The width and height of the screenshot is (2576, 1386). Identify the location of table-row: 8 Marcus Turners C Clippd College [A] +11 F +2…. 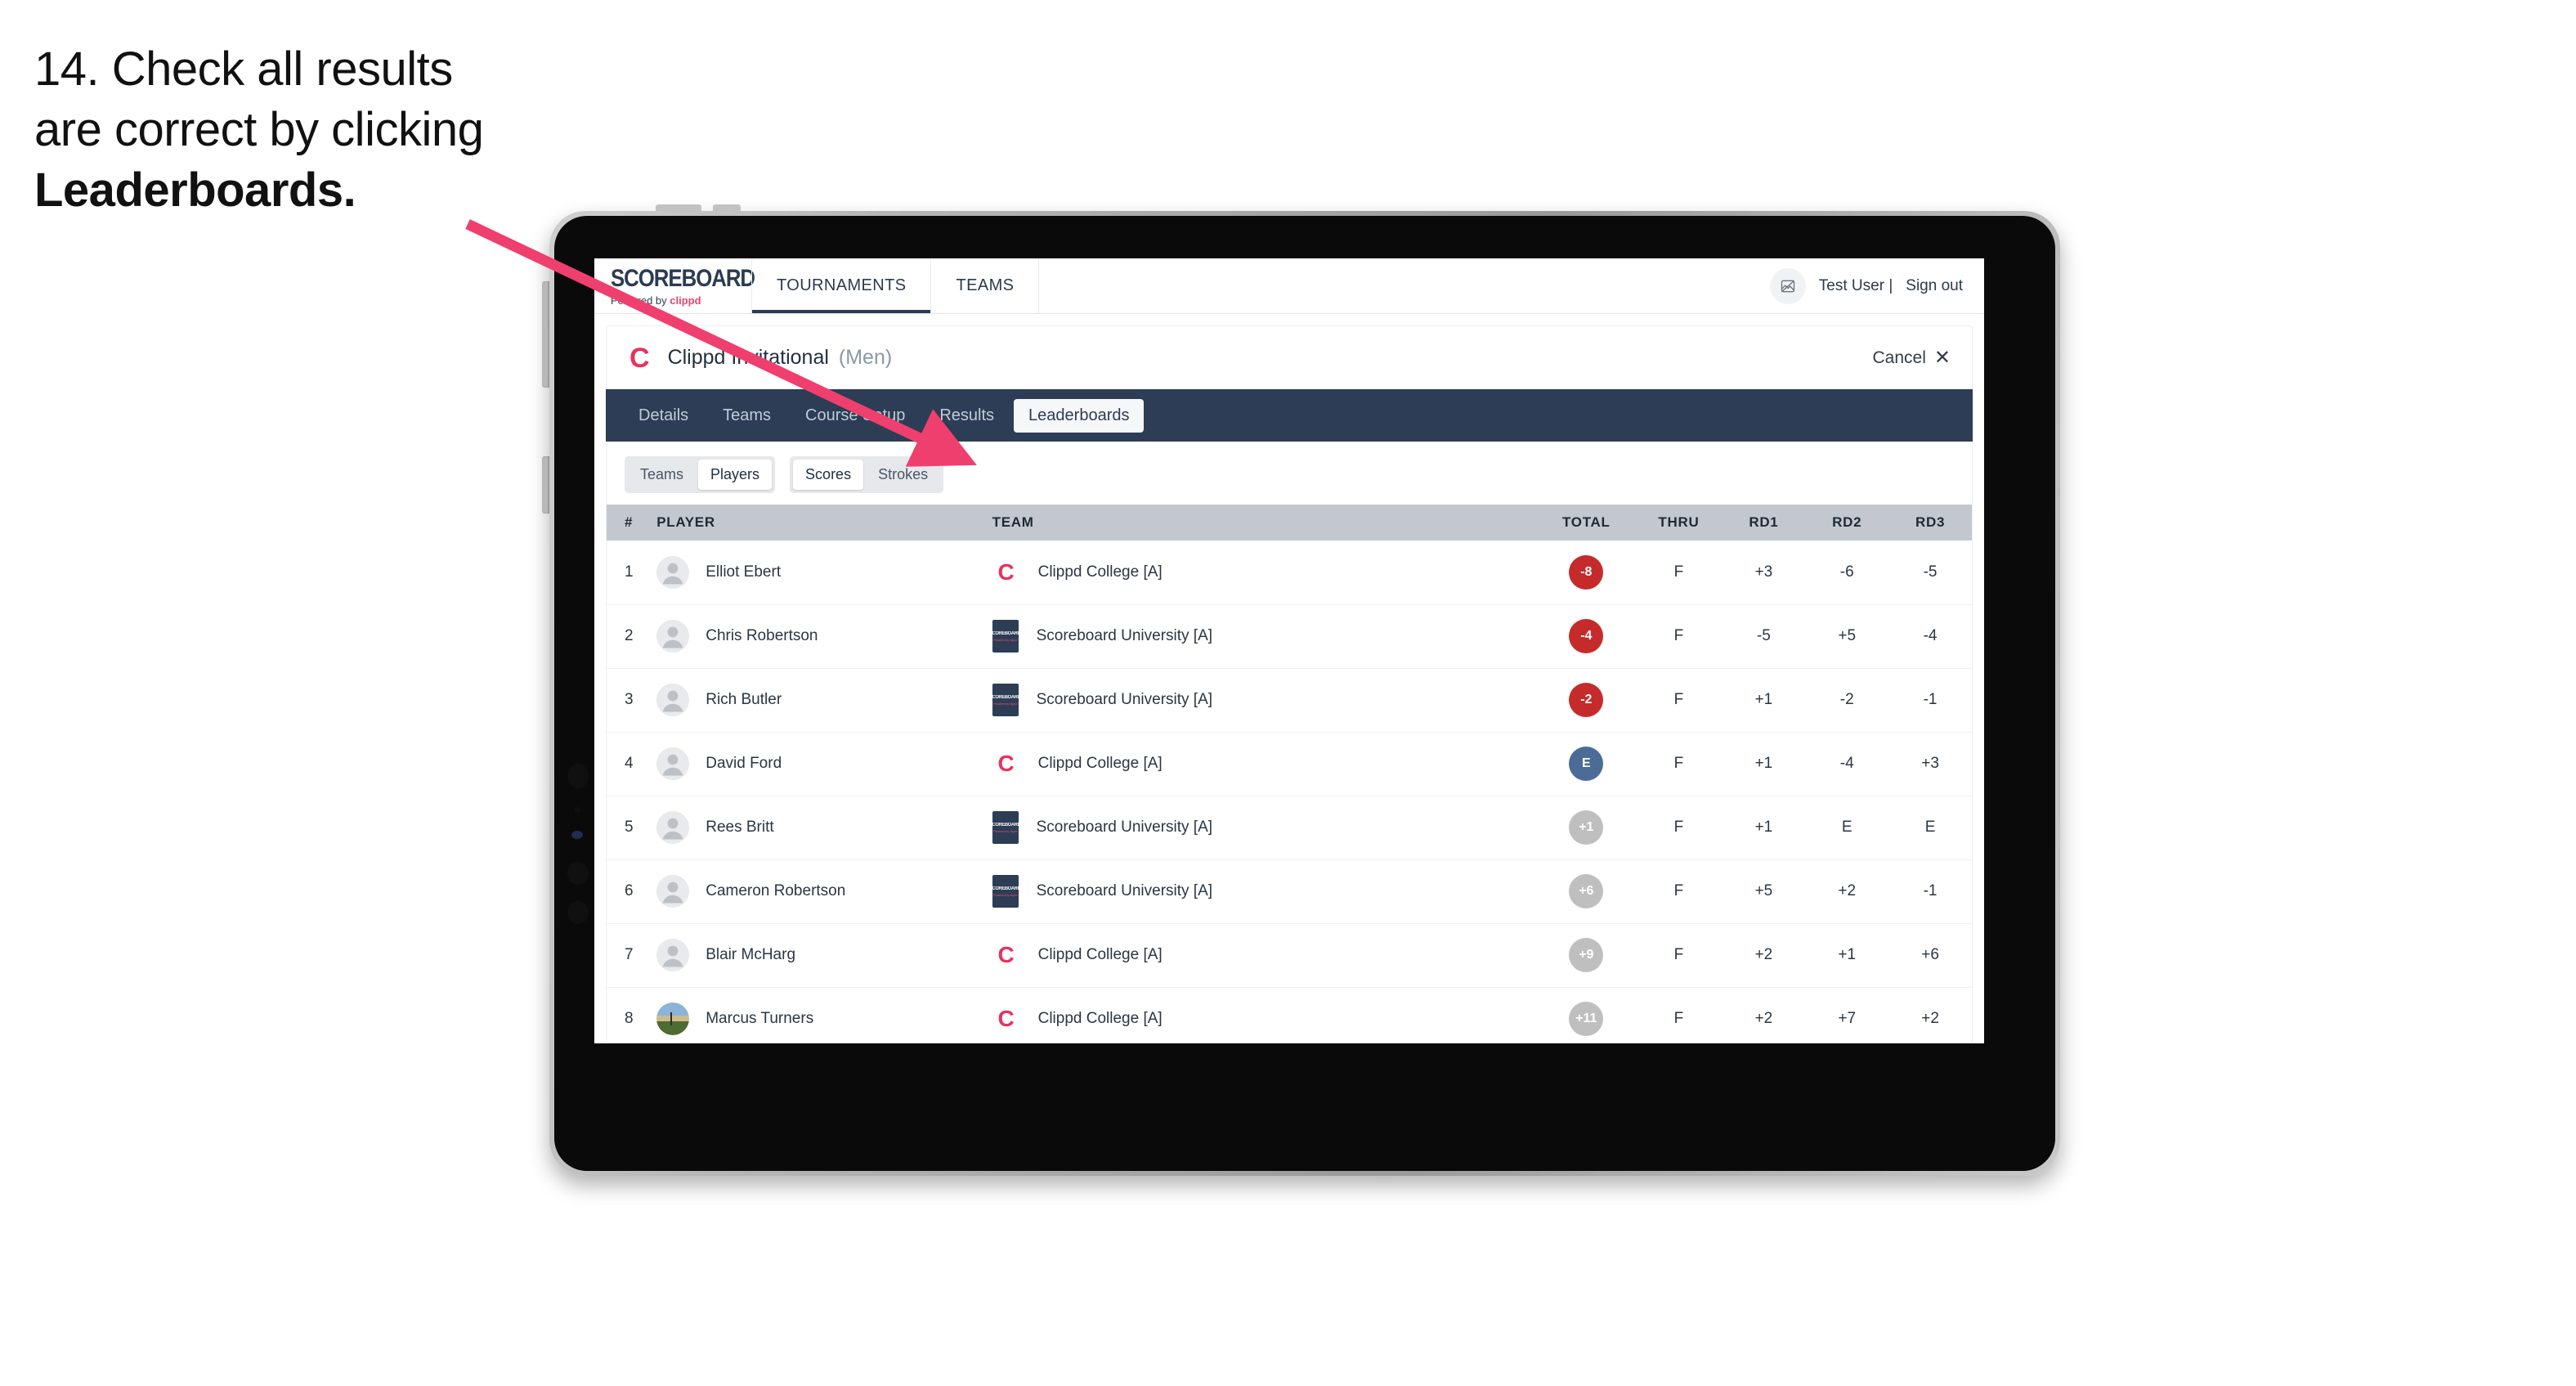
(1289, 1015).